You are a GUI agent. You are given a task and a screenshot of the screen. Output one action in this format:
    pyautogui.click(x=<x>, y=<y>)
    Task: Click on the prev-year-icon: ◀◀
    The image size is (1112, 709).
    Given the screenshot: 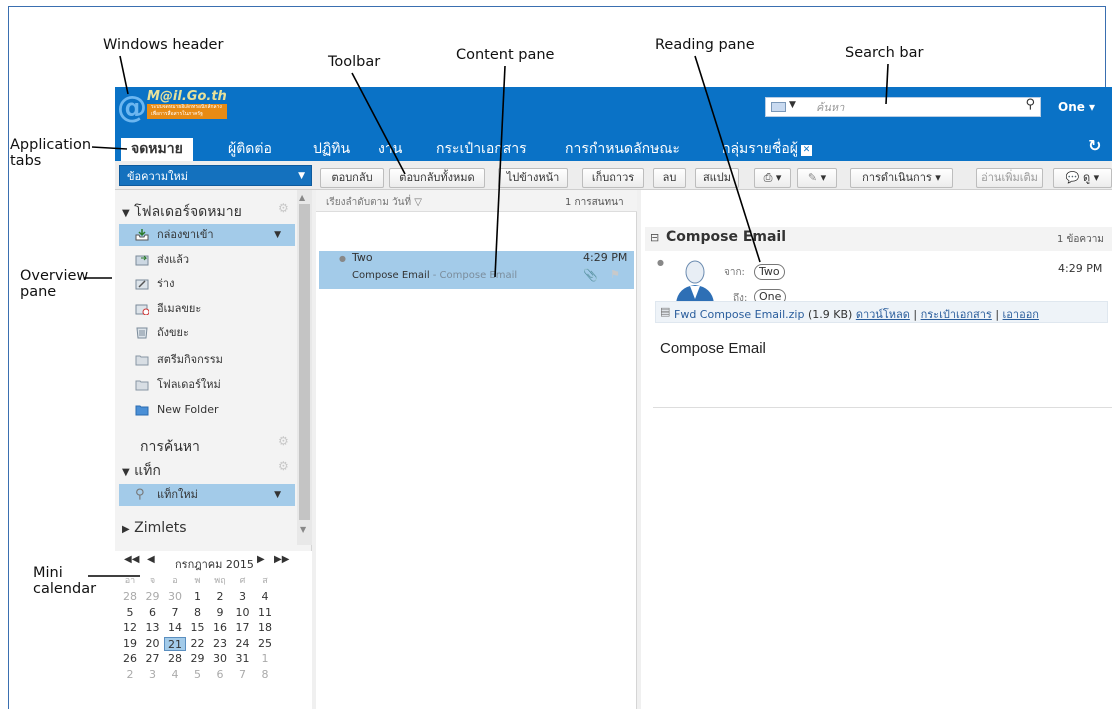 What is the action you would take?
    pyautogui.click(x=131, y=559)
    